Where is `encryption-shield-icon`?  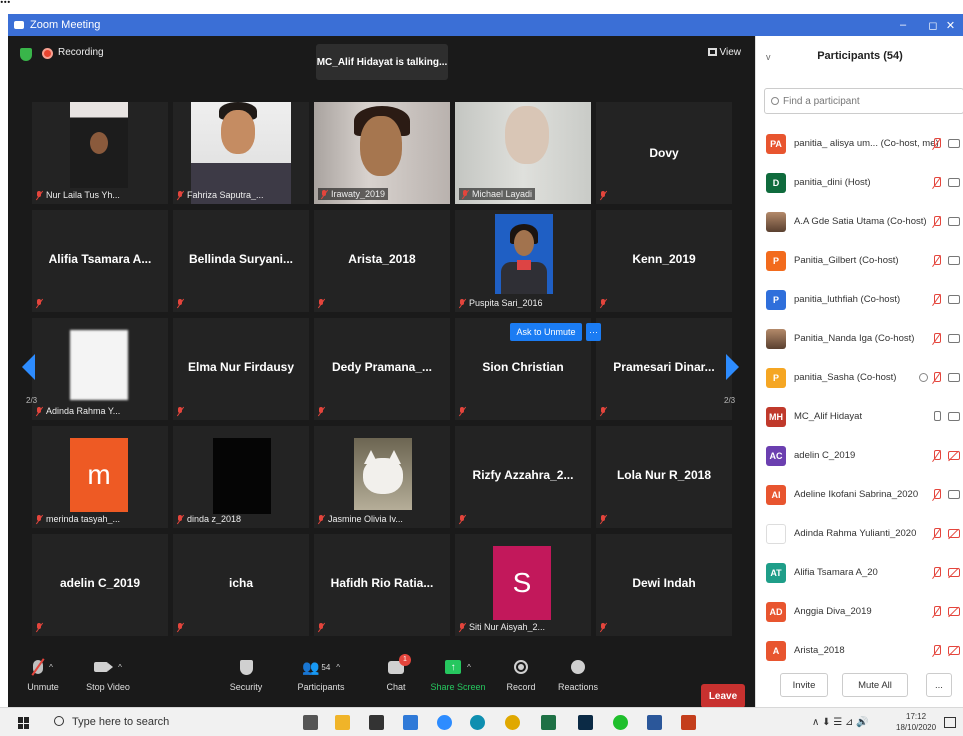 encryption-shield-icon is located at coordinates (26, 54).